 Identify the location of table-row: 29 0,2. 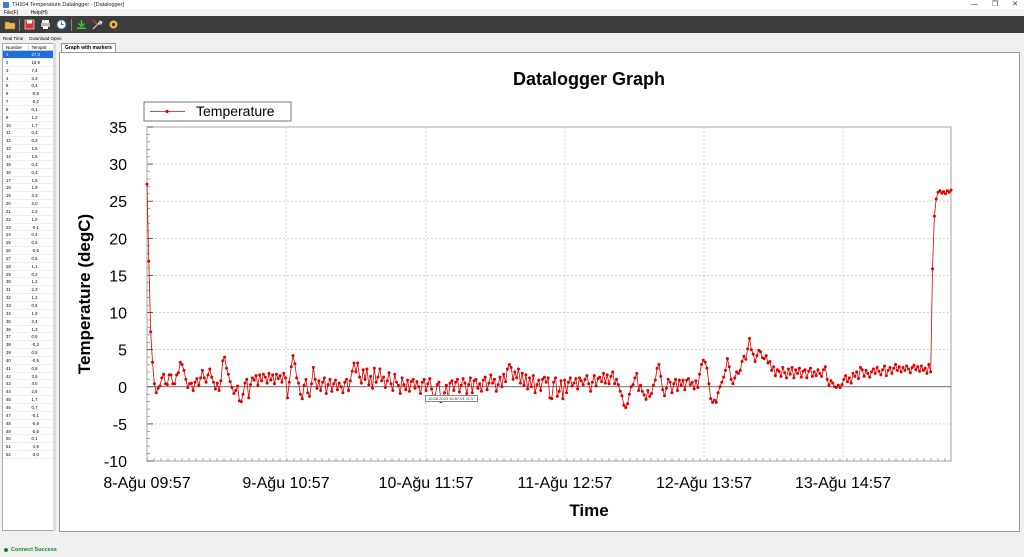
(28, 275).